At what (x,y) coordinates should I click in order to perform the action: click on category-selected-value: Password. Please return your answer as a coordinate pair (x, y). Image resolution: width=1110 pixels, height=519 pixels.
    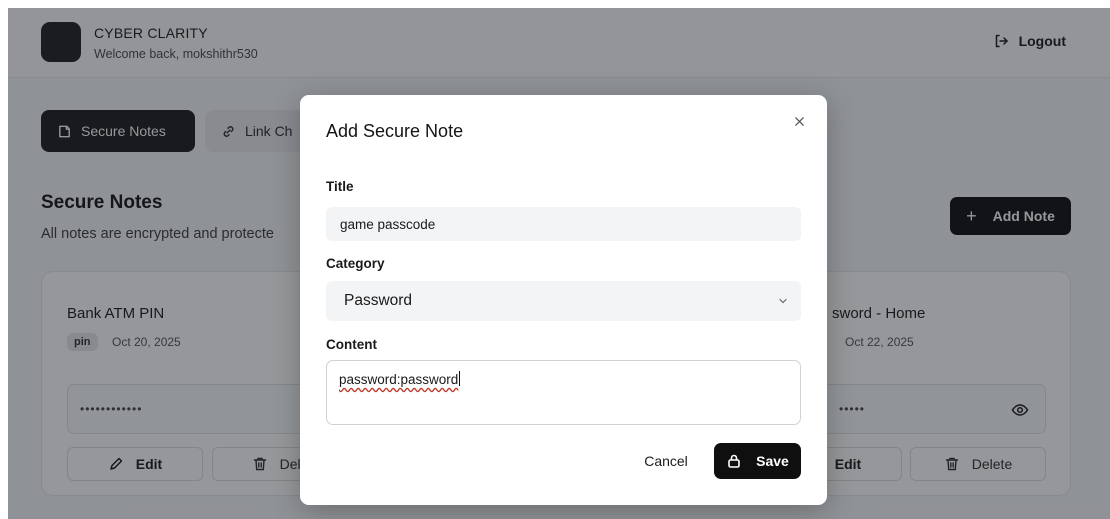
    Looking at the image, I should click on (378, 300).